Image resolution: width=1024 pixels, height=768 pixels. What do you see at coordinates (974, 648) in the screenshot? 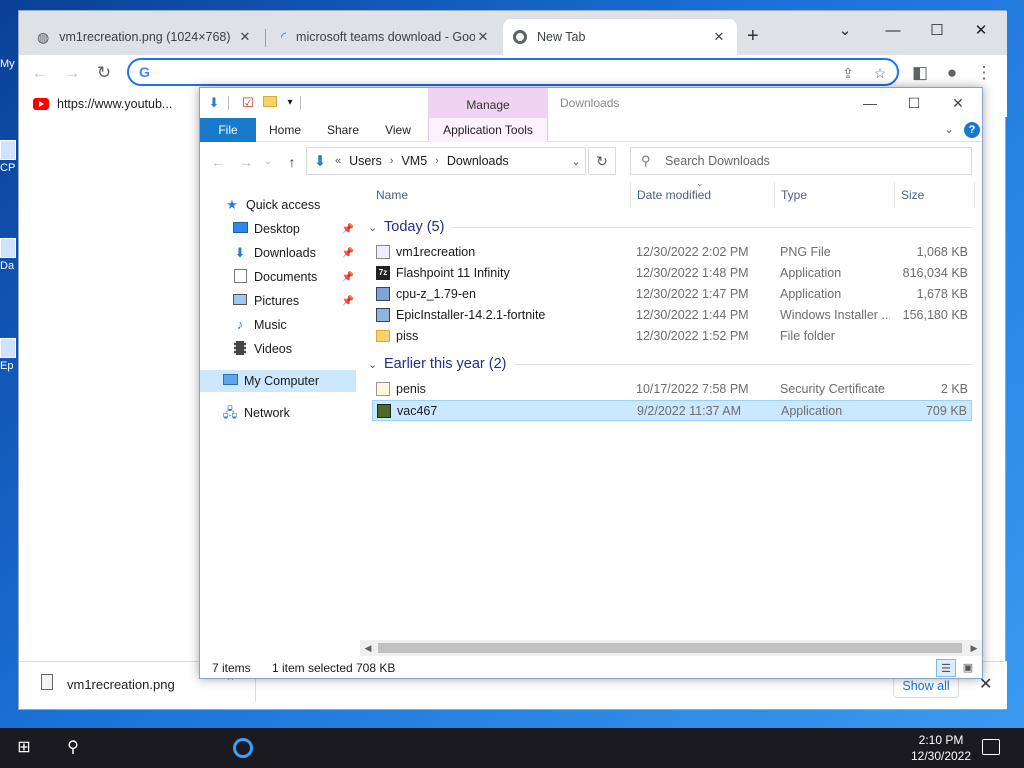
I see `scroll-right-arrow-icon: ▶` at bounding box center [974, 648].